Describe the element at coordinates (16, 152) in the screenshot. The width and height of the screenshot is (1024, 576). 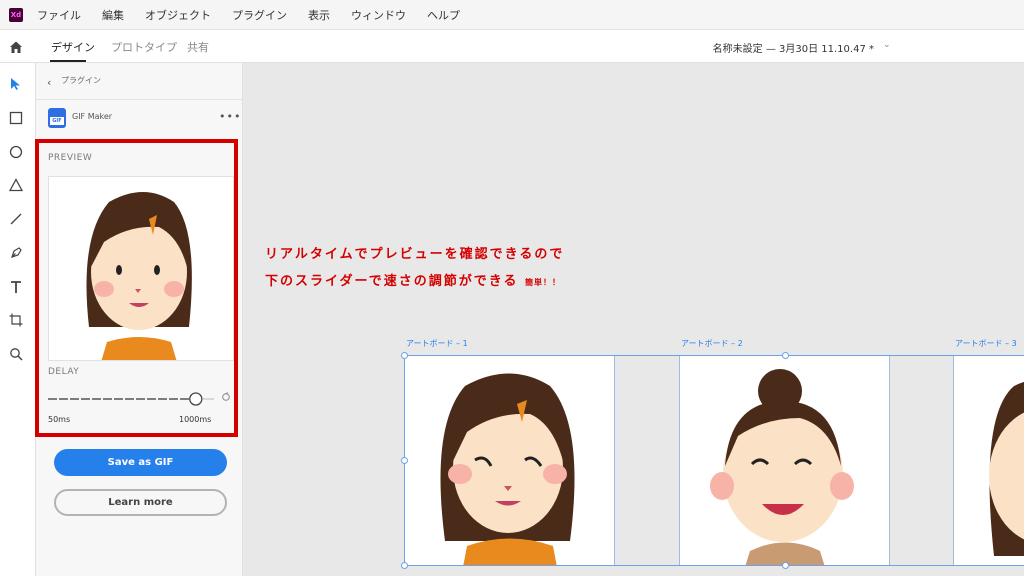
I see `ellipse-icon` at that location.